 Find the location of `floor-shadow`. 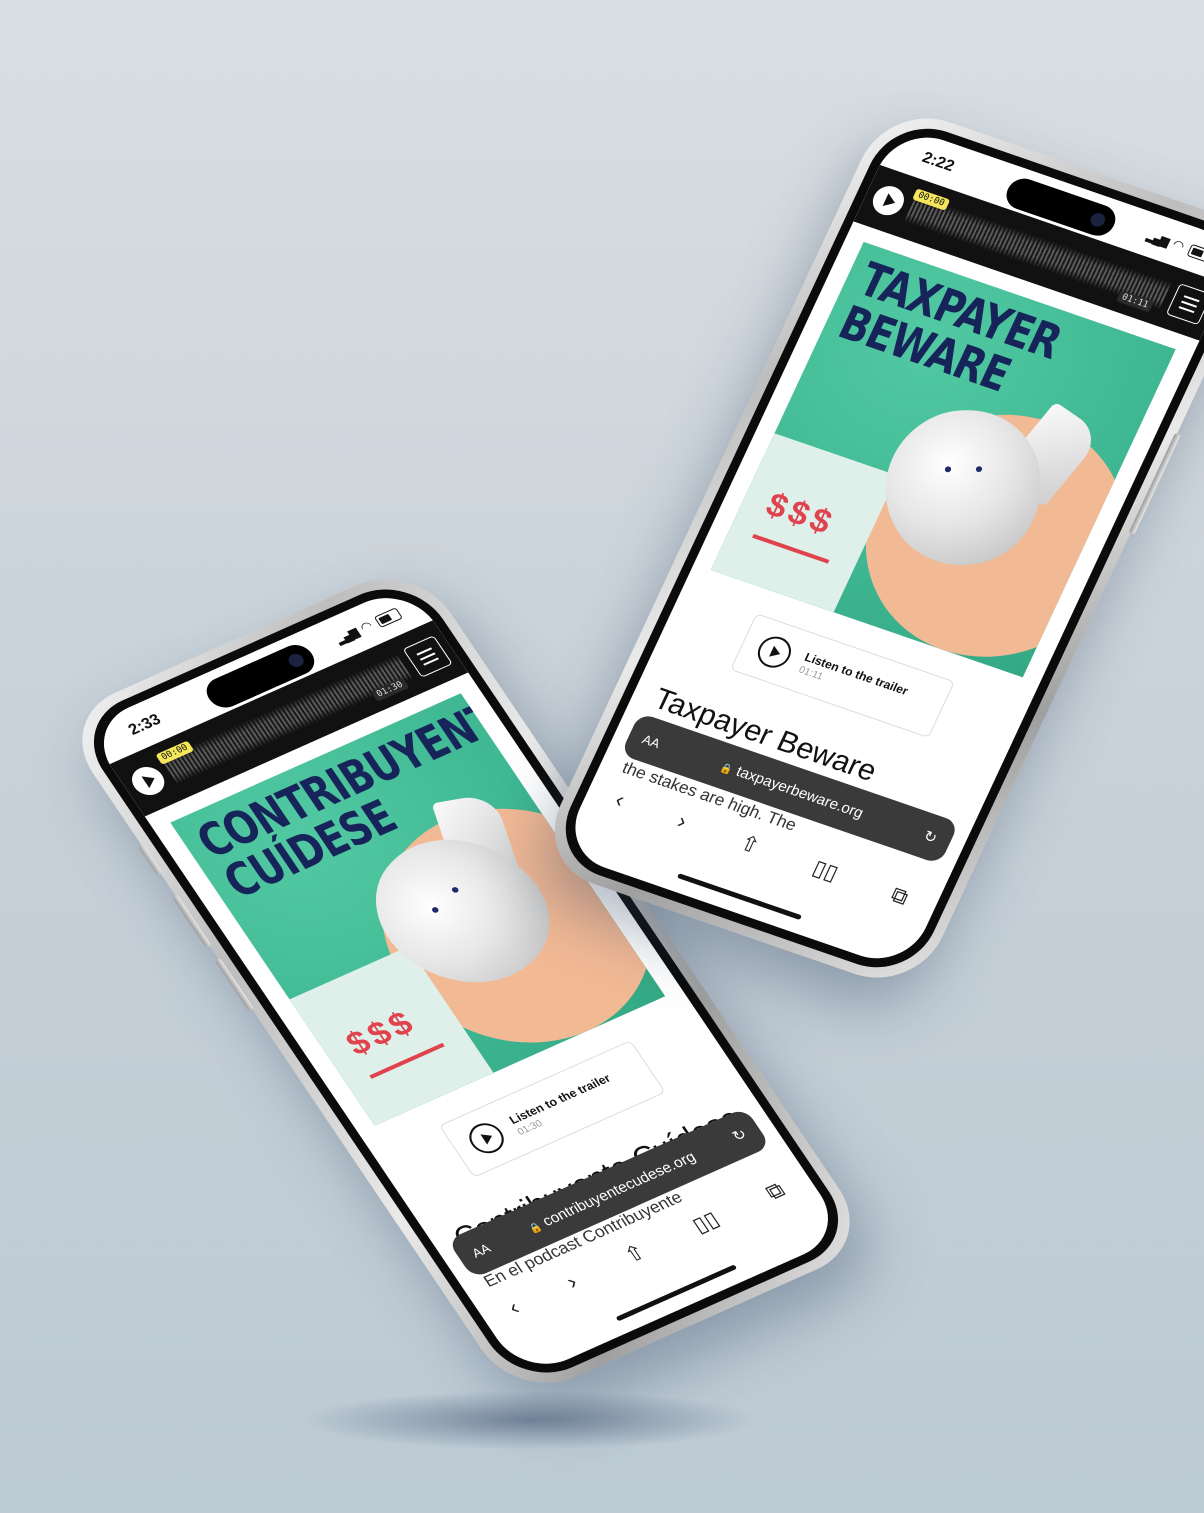

floor-shadow is located at coordinates (530, 1420).